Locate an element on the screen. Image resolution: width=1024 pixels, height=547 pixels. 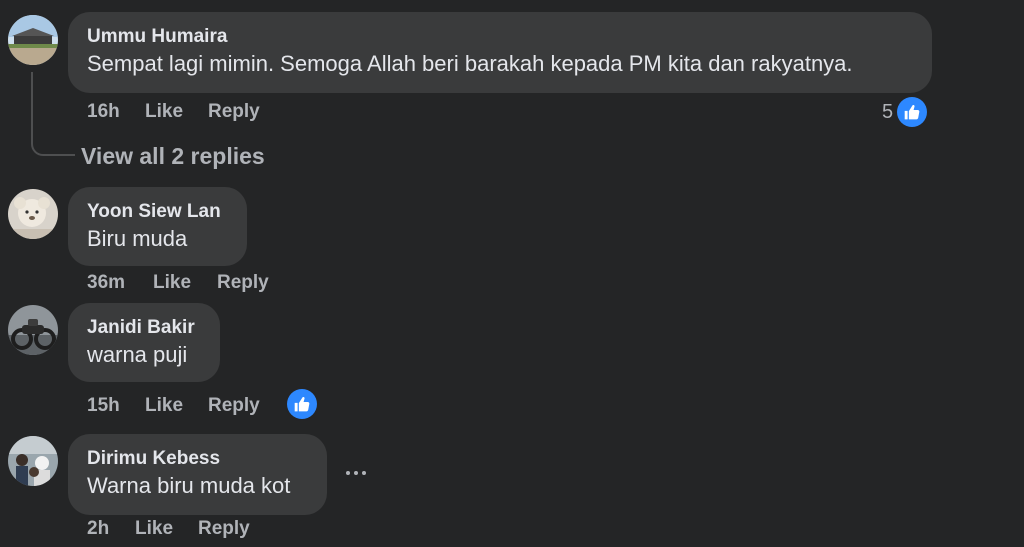
comment-bubble: Janidi Bakir warna puji is located at coordinates (144, 342).